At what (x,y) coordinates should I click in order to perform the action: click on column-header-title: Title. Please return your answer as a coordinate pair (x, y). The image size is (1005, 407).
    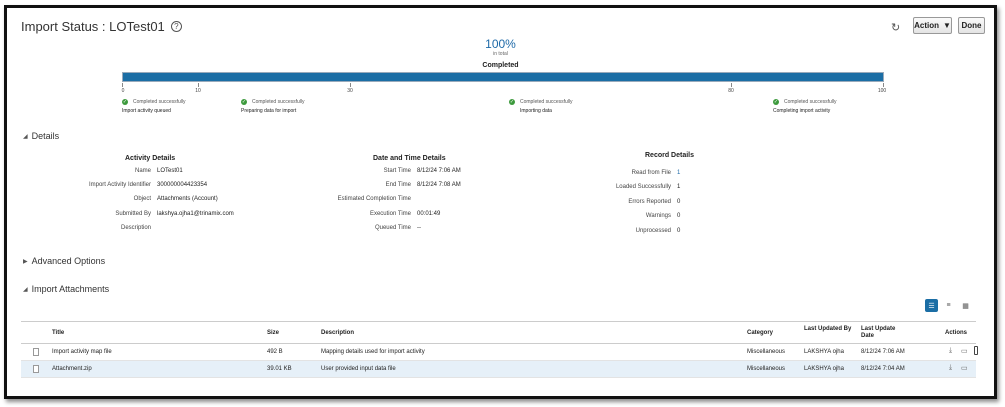
    Looking at the image, I should click on (58, 333).